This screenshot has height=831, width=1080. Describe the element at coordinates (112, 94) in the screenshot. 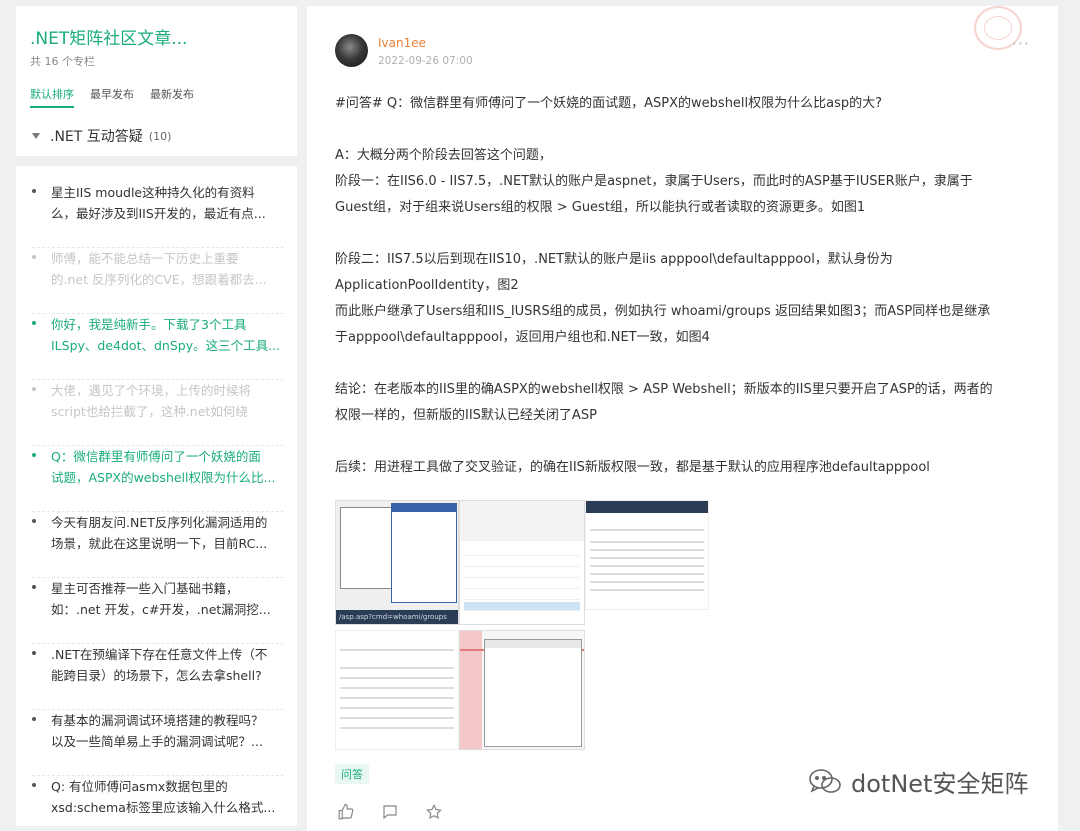

I see `sort-tab-earliest: 最早发布` at that location.